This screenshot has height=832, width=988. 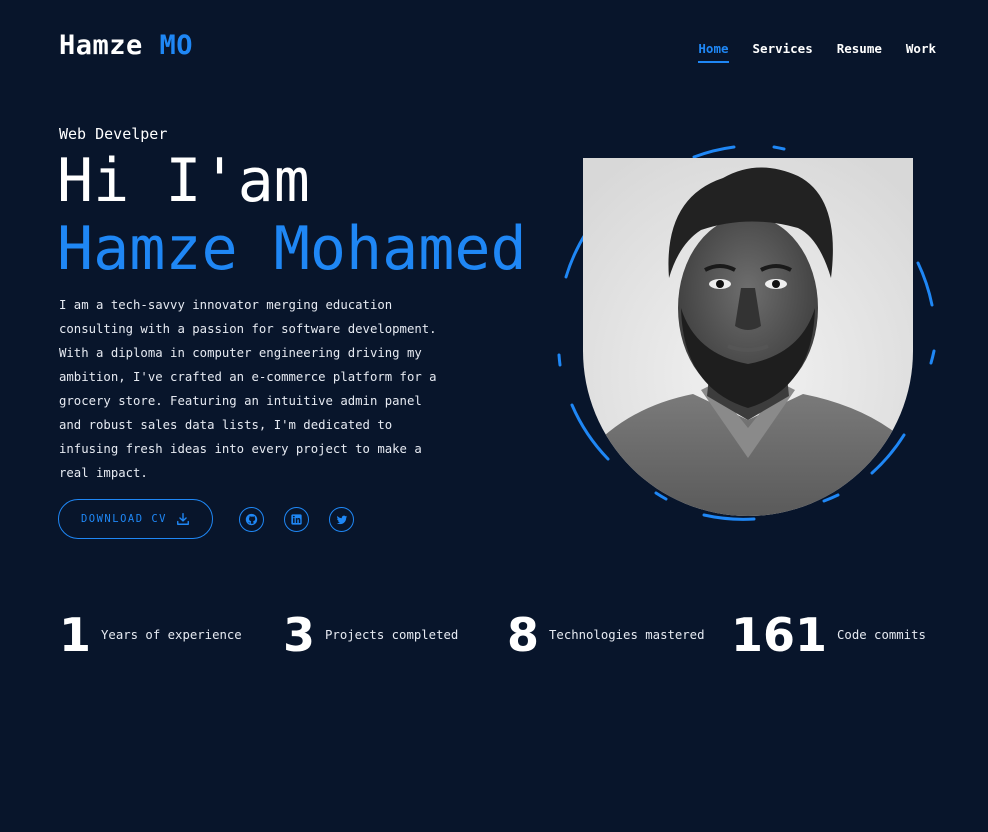 What do you see at coordinates (299, 635) in the screenshot?
I see `stat-value: 3` at bounding box center [299, 635].